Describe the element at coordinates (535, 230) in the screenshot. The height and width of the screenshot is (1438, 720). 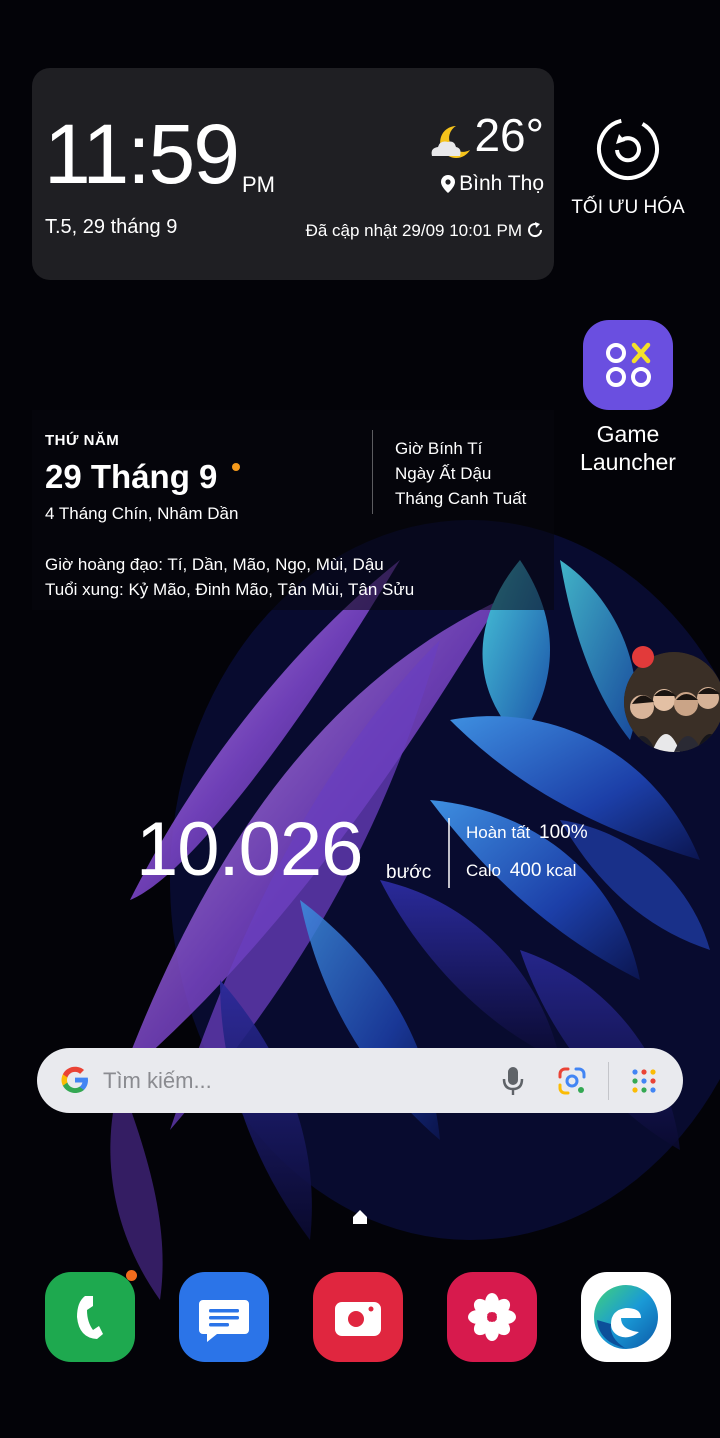
I see `refresh-icon` at that location.